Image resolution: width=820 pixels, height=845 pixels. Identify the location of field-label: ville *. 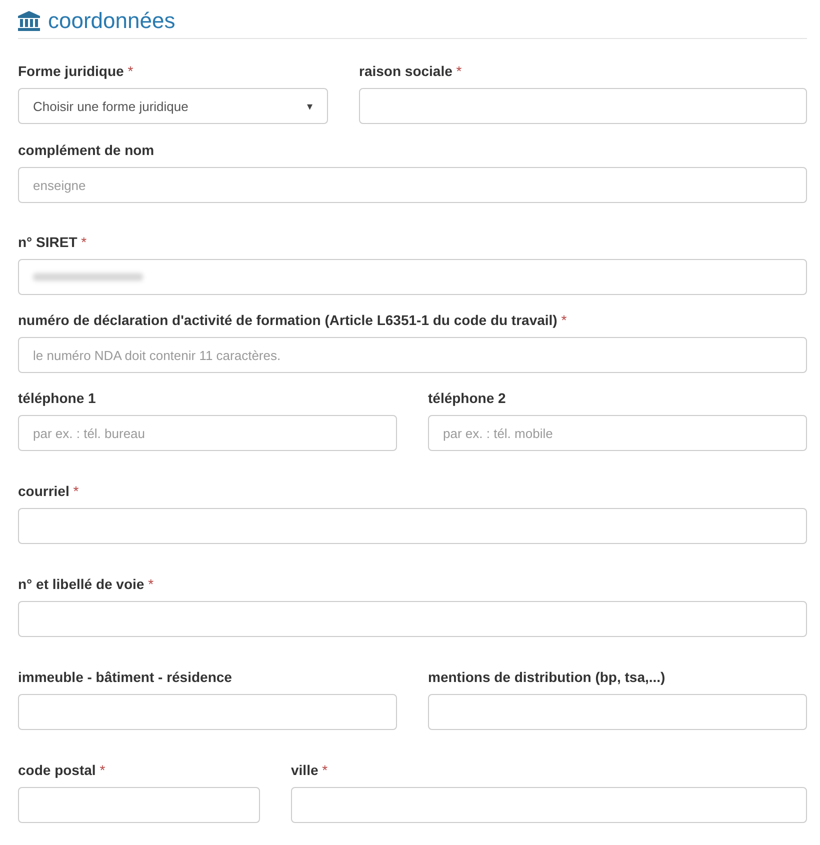
(310, 770).